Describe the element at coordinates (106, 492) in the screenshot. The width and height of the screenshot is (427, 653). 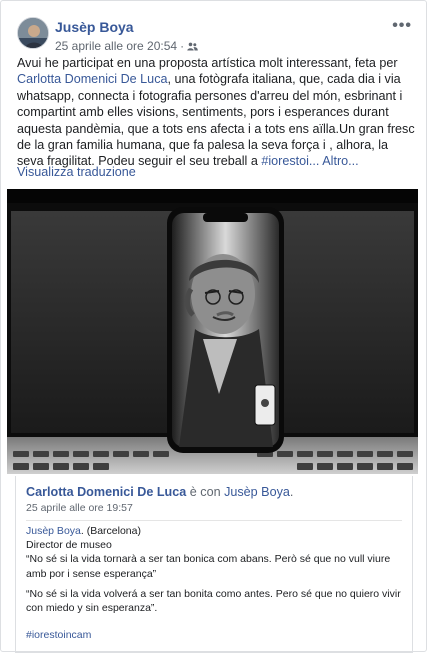
I see `shared-author: Carlotta Domenici De Luca` at that location.